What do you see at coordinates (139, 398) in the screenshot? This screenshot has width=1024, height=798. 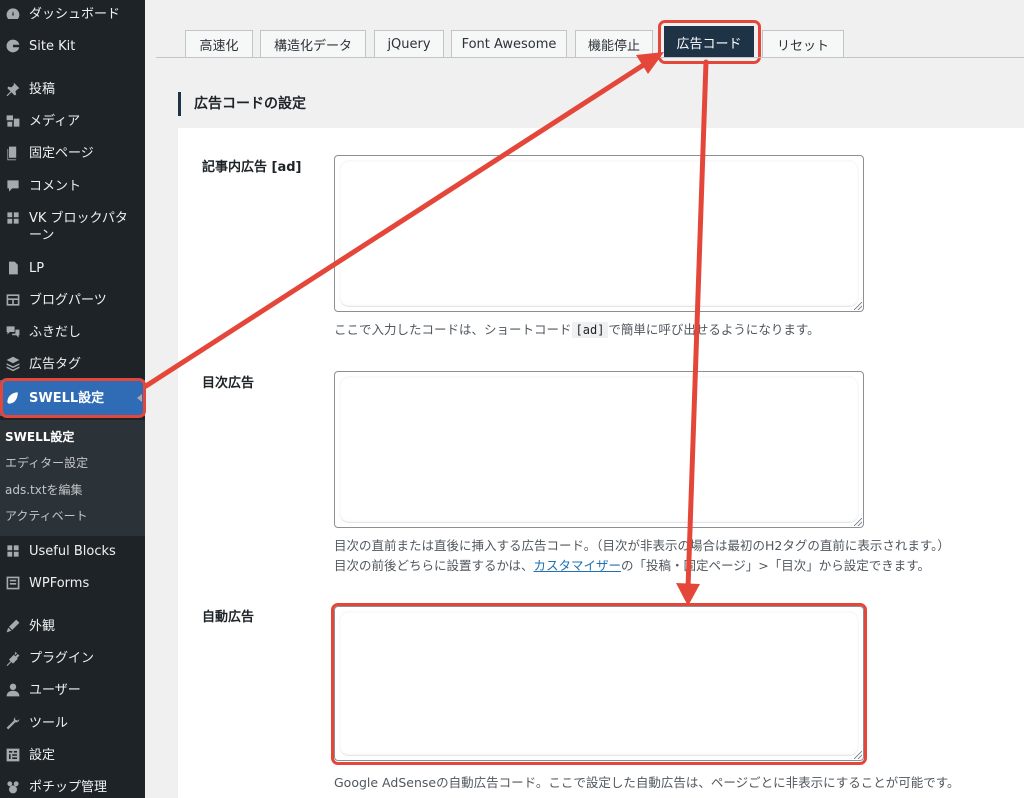 I see `current-menu-arrow-icon` at bounding box center [139, 398].